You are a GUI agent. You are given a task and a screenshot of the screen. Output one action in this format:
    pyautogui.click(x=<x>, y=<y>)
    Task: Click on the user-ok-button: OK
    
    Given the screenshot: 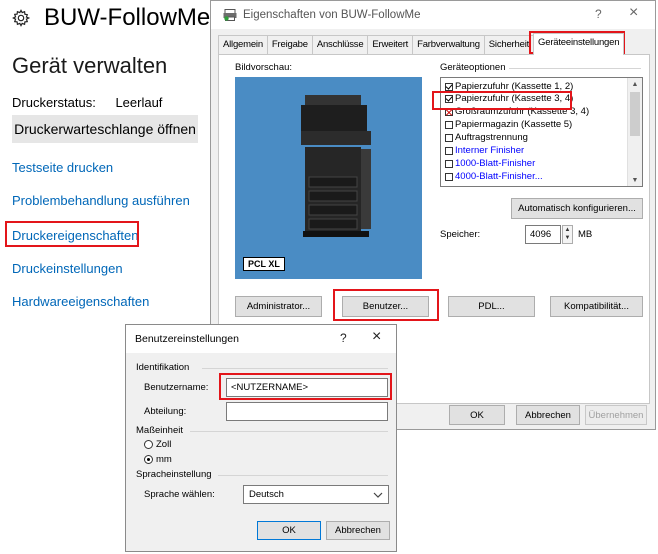 What is the action you would take?
    pyautogui.click(x=289, y=530)
    